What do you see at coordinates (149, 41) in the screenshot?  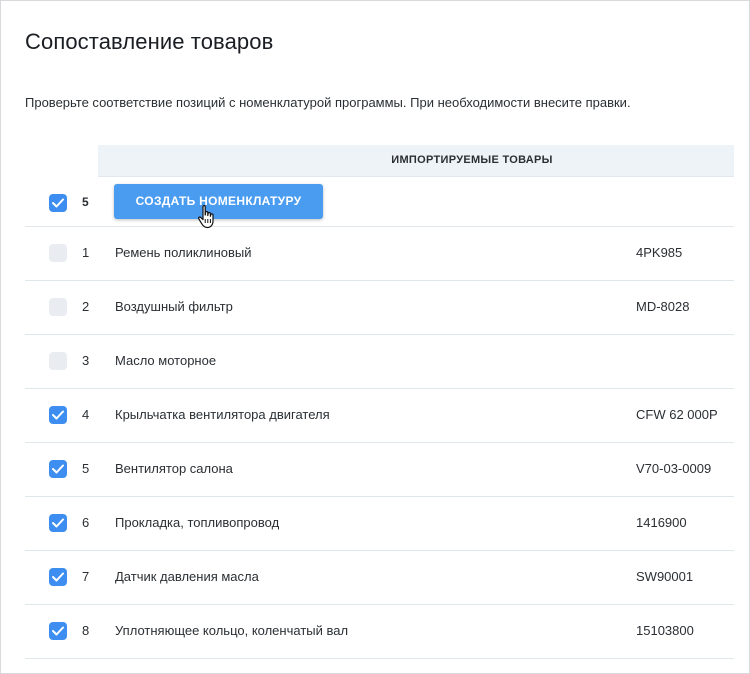 I see `page-title: Сопоставление товаров` at bounding box center [149, 41].